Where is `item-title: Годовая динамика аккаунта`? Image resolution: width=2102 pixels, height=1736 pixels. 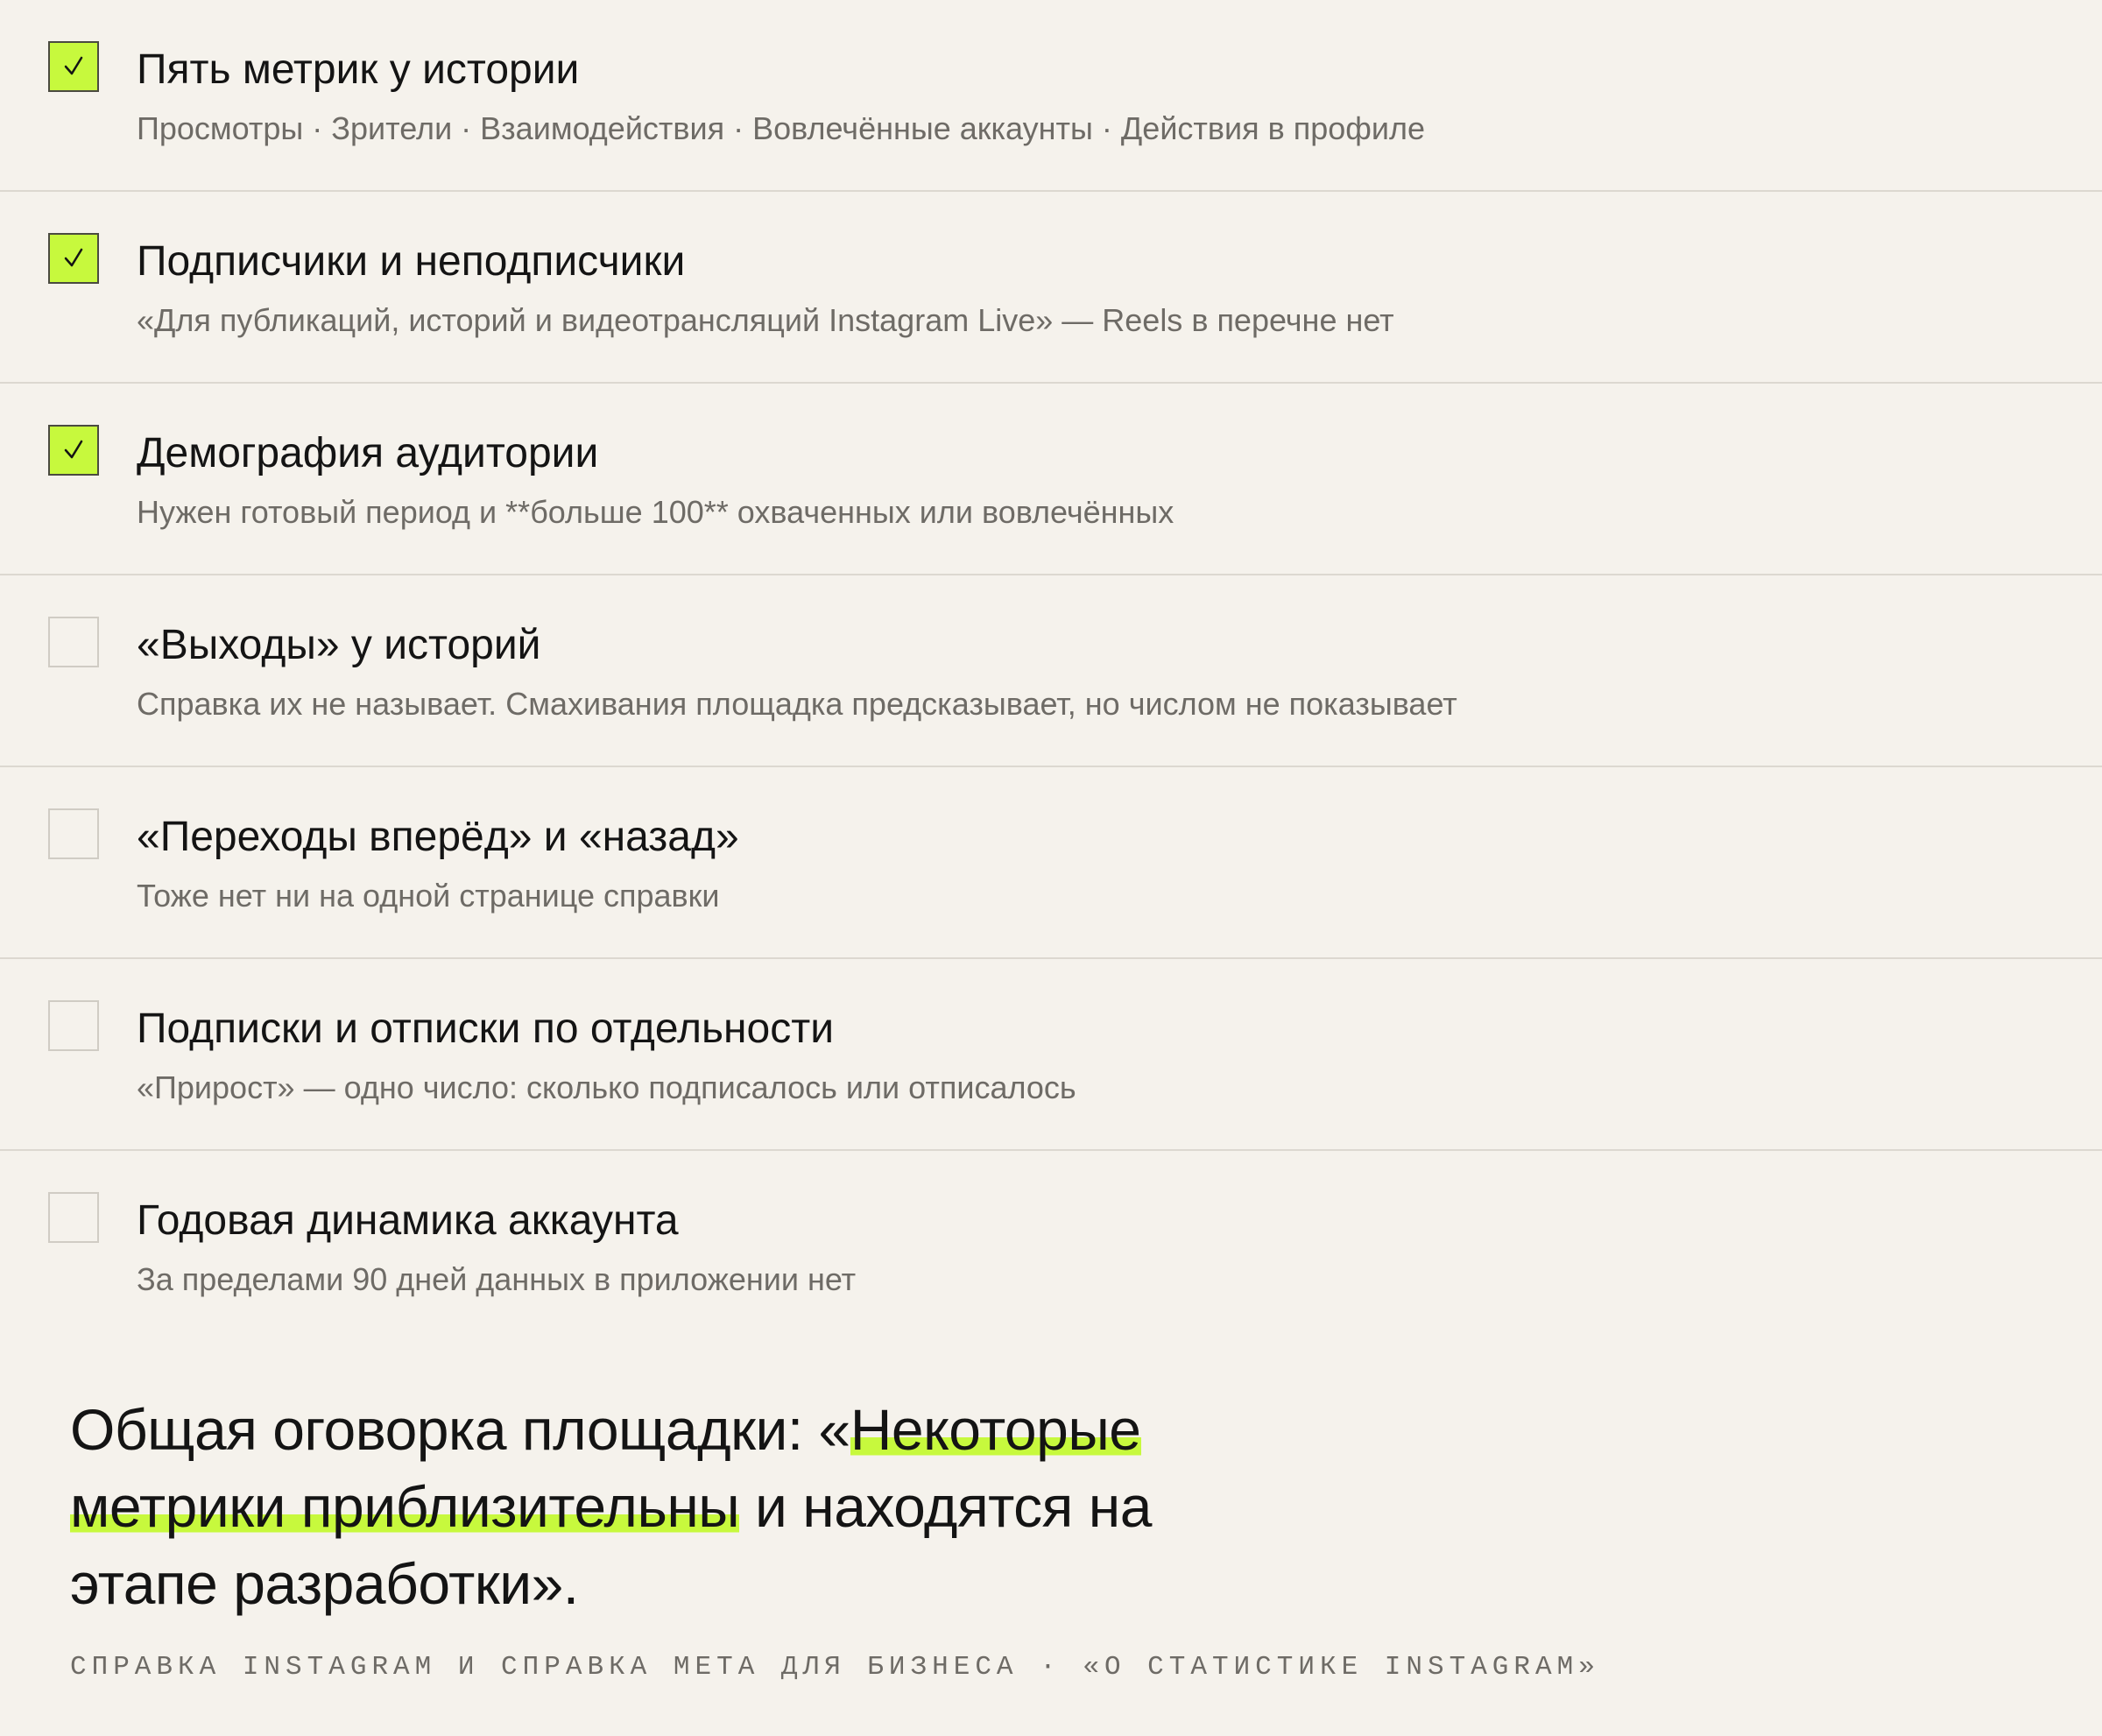 item-title: Годовая динамика аккаунта is located at coordinates (408, 1220).